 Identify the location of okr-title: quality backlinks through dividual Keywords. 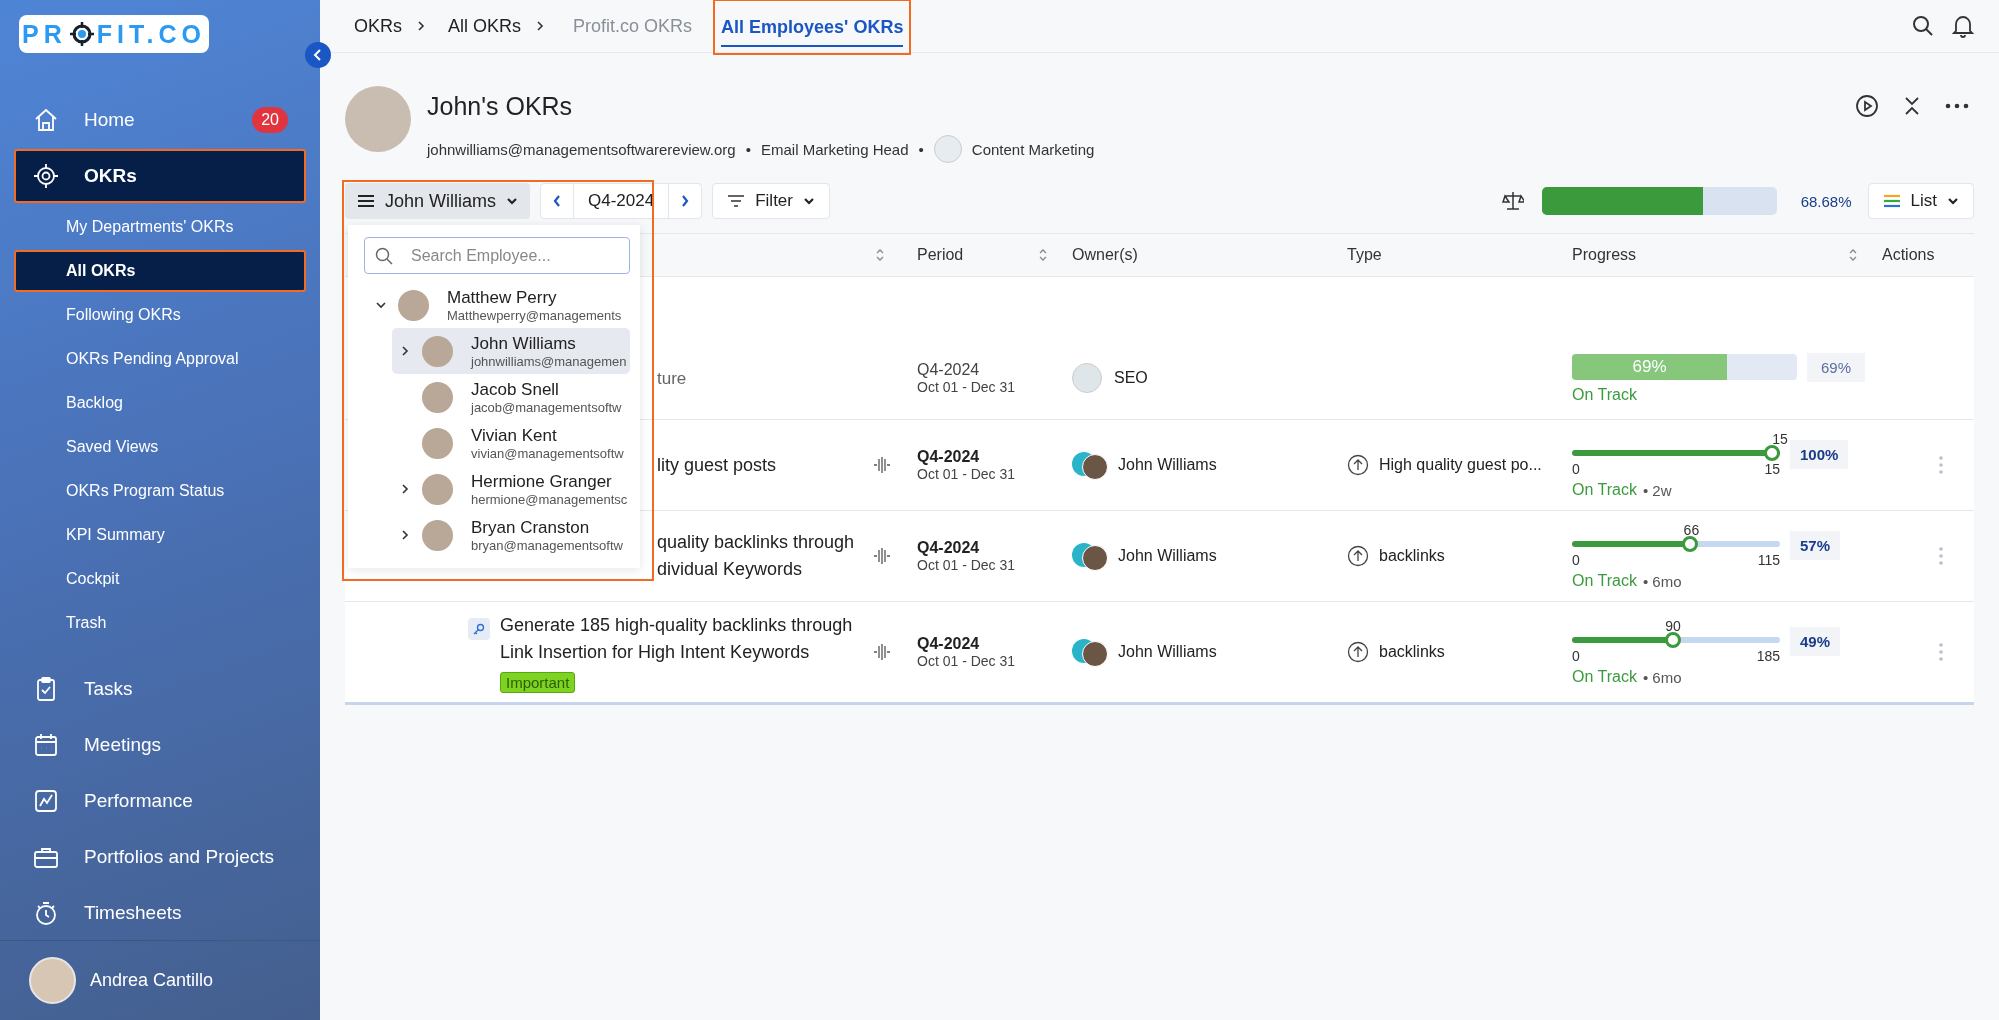
(760, 556).